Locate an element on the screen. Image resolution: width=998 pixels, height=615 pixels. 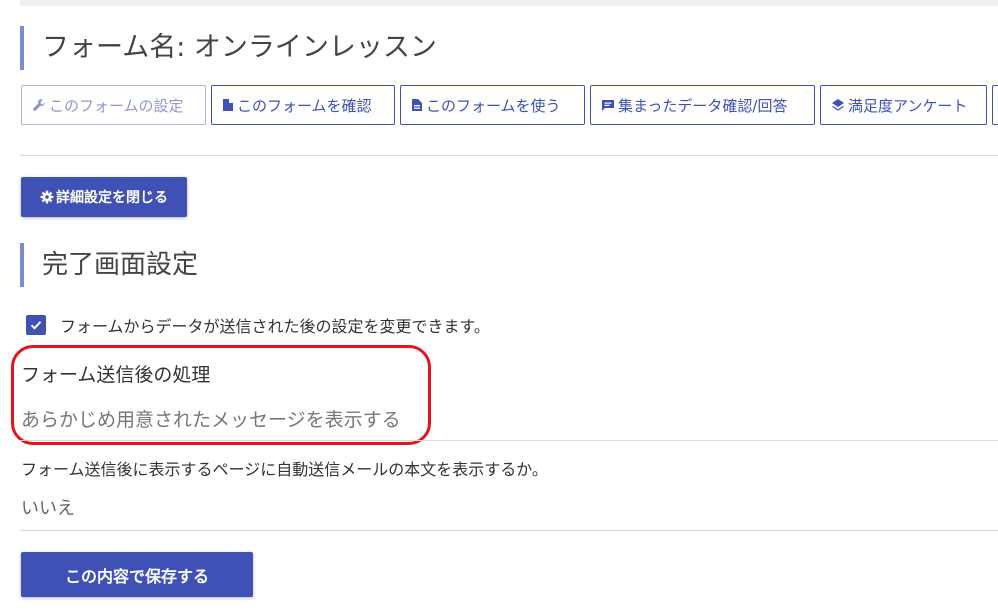
tab-label: 満足度アンケート is located at coordinates (908, 105).